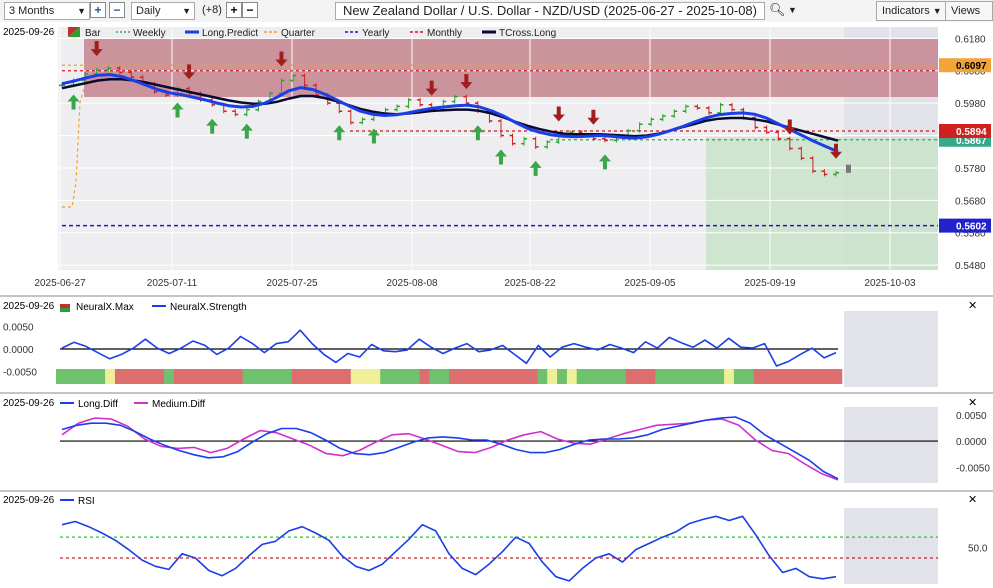  I want to click on search-icon: 🔍︎, so click(777, 10).